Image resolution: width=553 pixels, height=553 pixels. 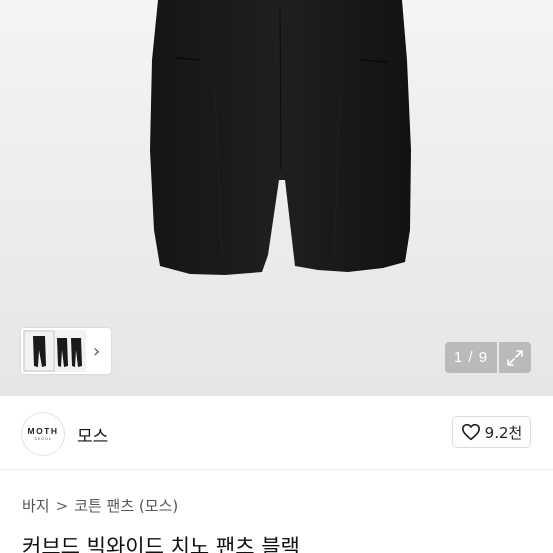 I want to click on like-button: 9.2천, so click(x=491, y=432).